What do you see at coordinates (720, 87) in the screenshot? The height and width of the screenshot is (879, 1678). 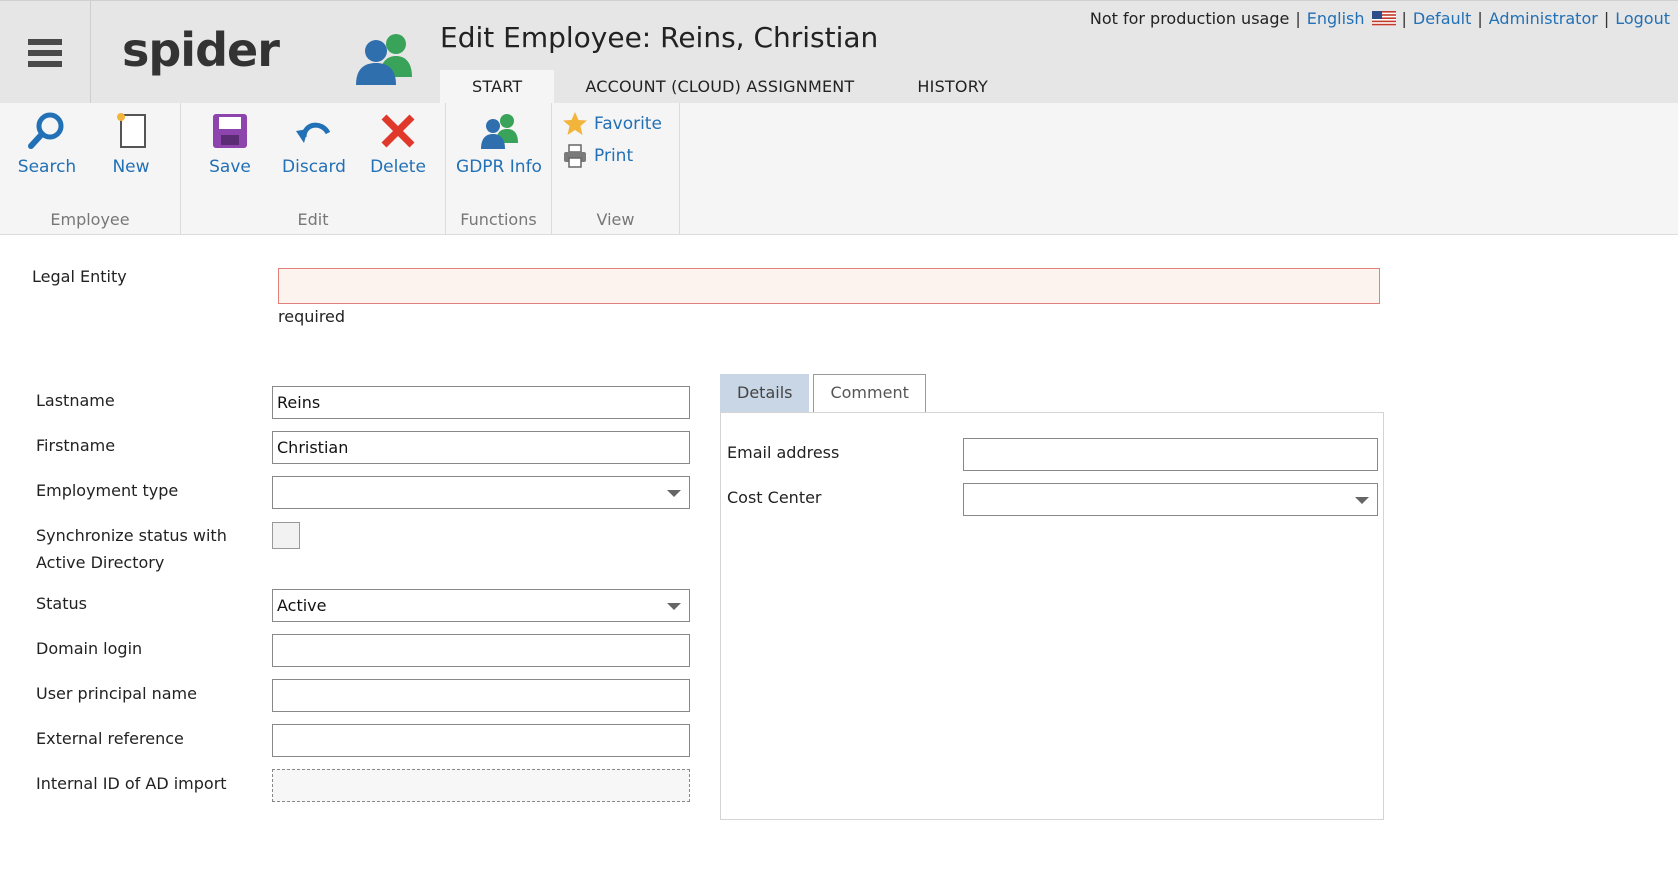 I see `tab-account-assignment: ACCOUNT (CLOUD) ASSIGNMENT` at bounding box center [720, 87].